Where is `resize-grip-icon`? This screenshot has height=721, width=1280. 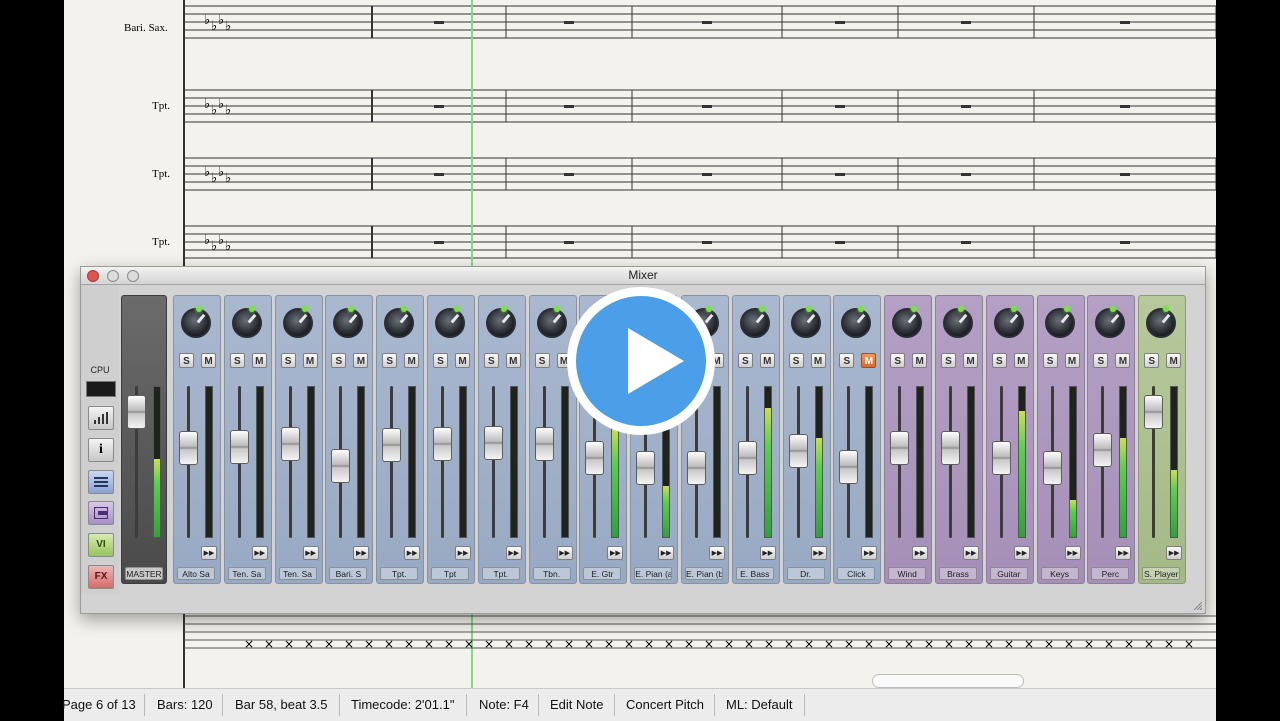
resize-grip-icon is located at coordinates (1197, 605).